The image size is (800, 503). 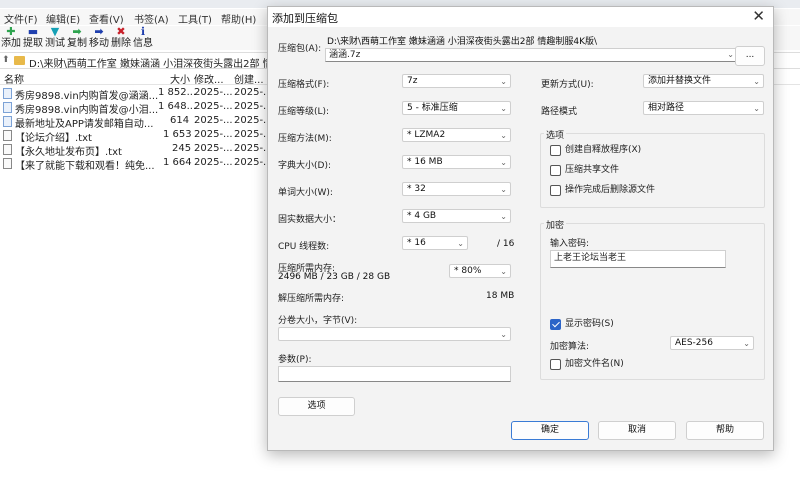 What do you see at coordinates (143, 31) in the screenshot?
I see `info-icon: ℹ` at bounding box center [143, 31].